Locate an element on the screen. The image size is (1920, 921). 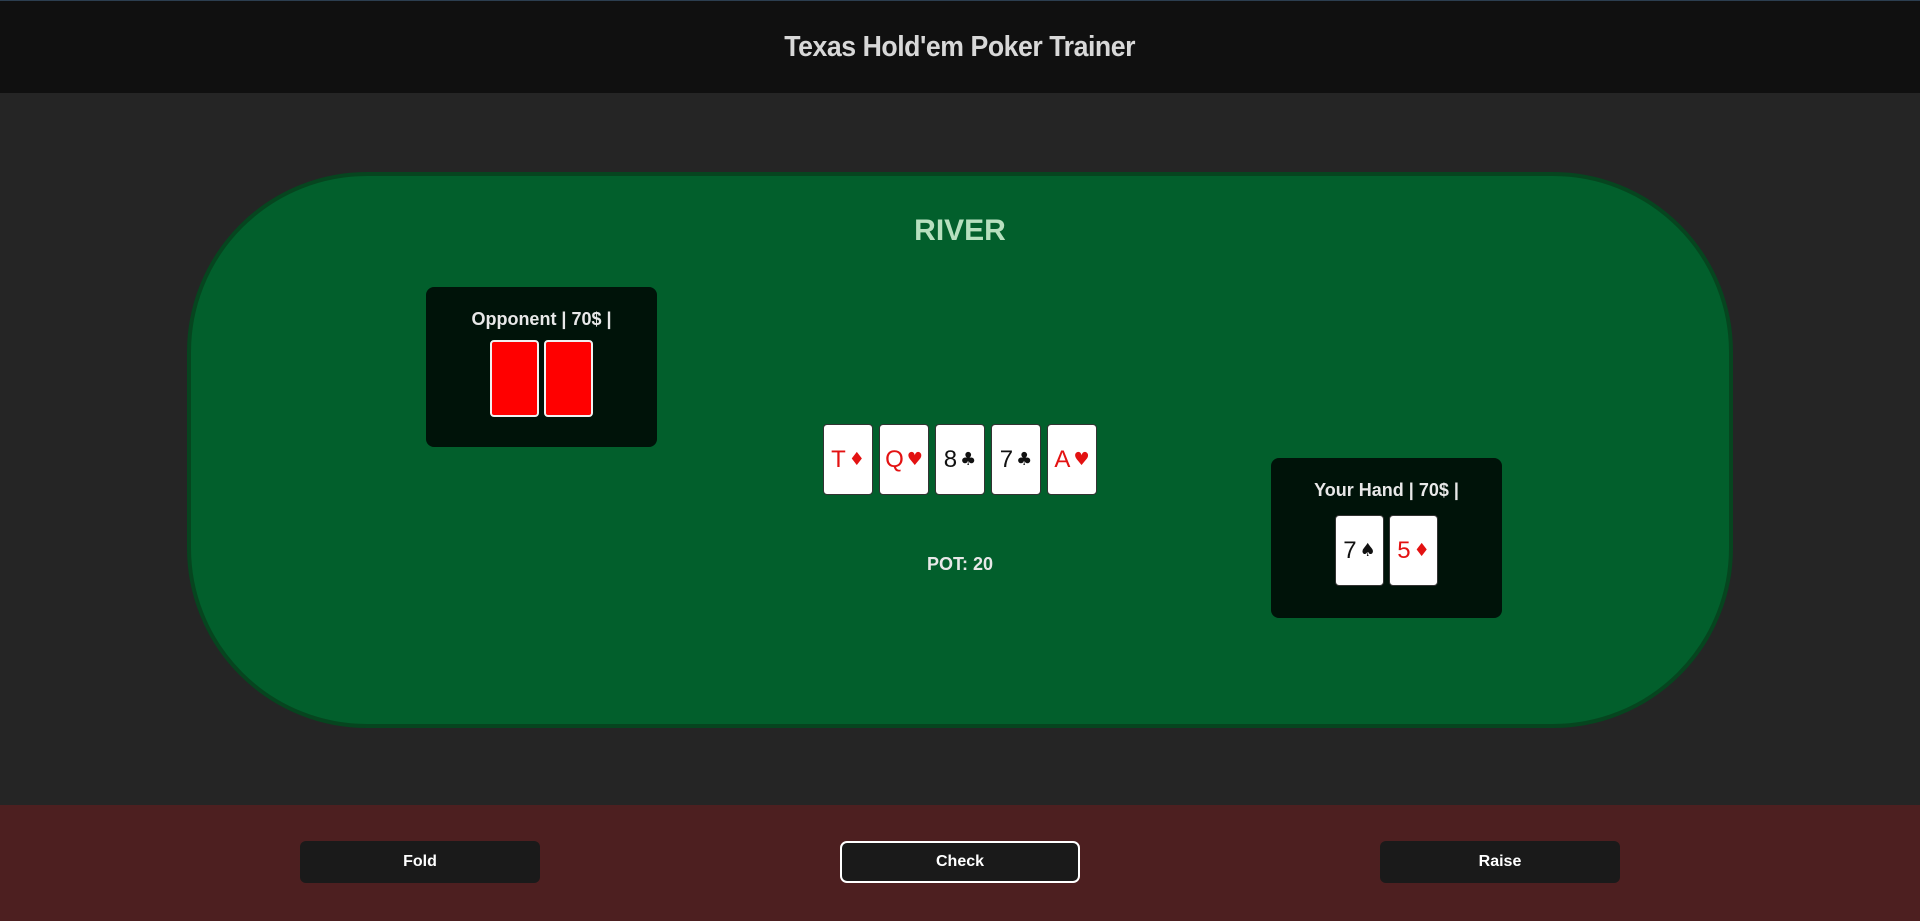
fold-button: Fold is located at coordinates (420, 862).